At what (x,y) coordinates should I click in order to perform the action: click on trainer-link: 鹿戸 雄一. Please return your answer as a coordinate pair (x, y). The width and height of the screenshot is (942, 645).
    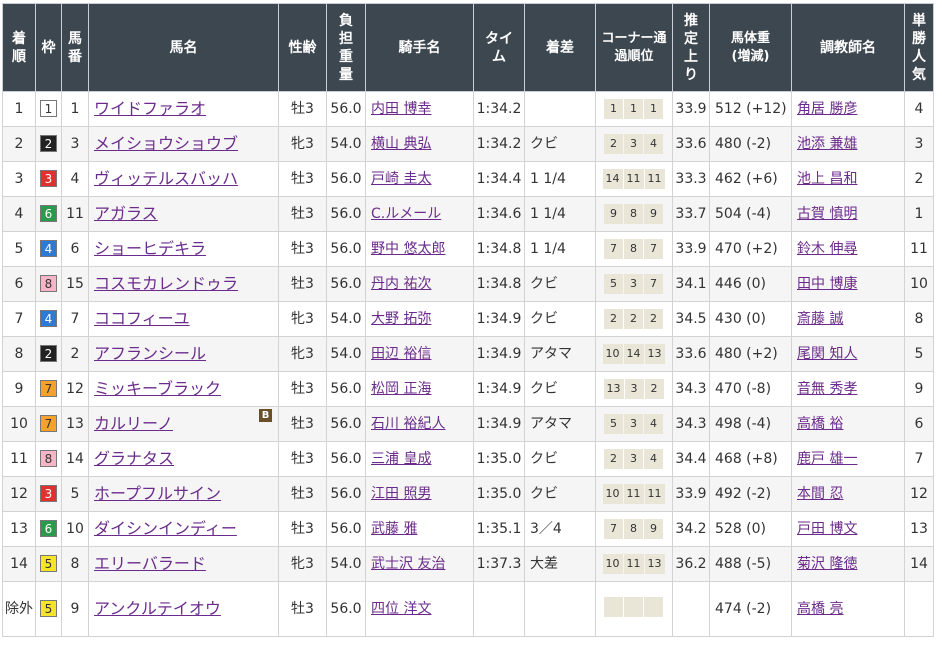
    Looking at the image, I should click on (827, 459).